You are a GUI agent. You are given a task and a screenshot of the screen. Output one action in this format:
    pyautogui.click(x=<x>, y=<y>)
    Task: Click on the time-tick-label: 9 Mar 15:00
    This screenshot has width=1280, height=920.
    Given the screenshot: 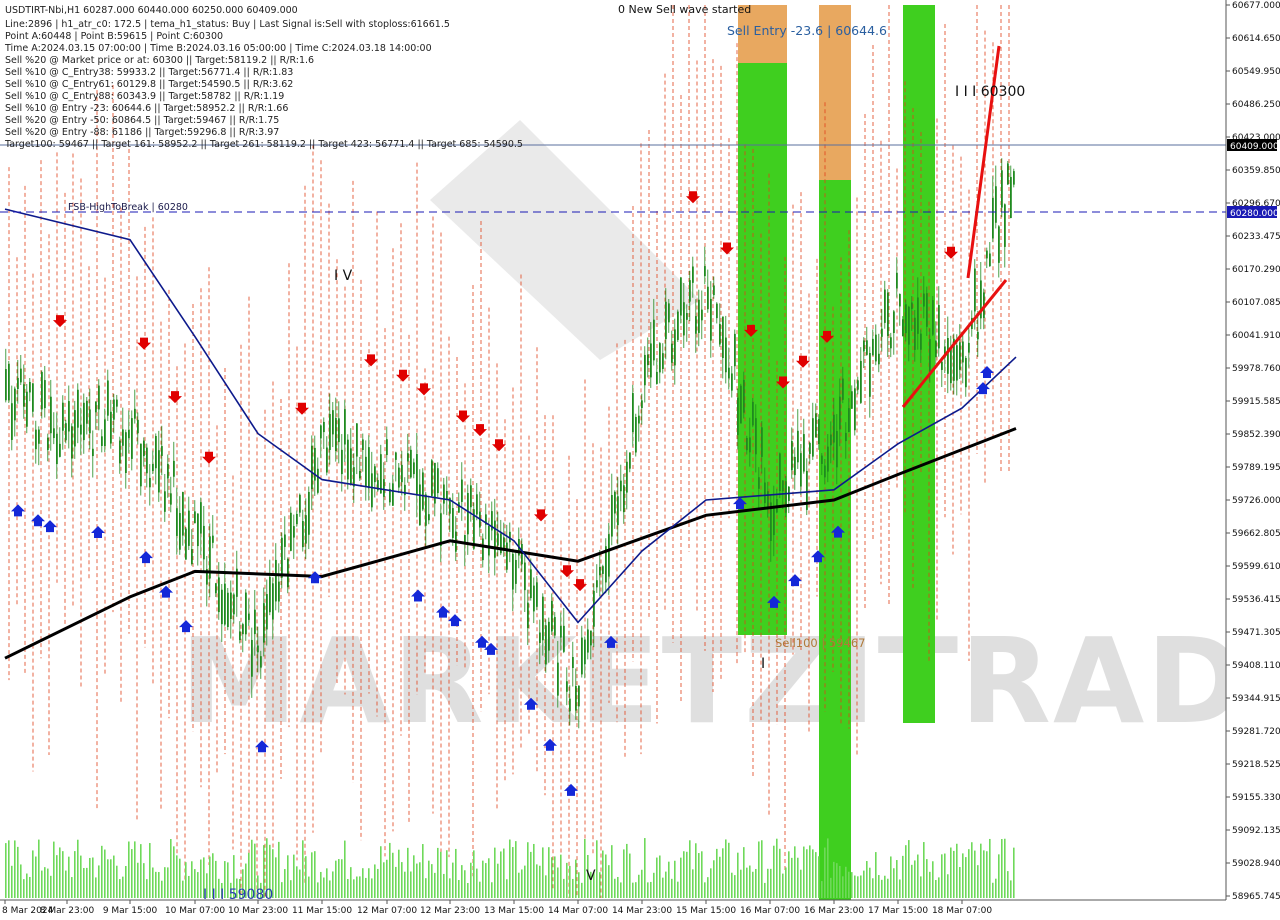 What is the action you would take?
    pyautogui.click(x=130, y=911)
    